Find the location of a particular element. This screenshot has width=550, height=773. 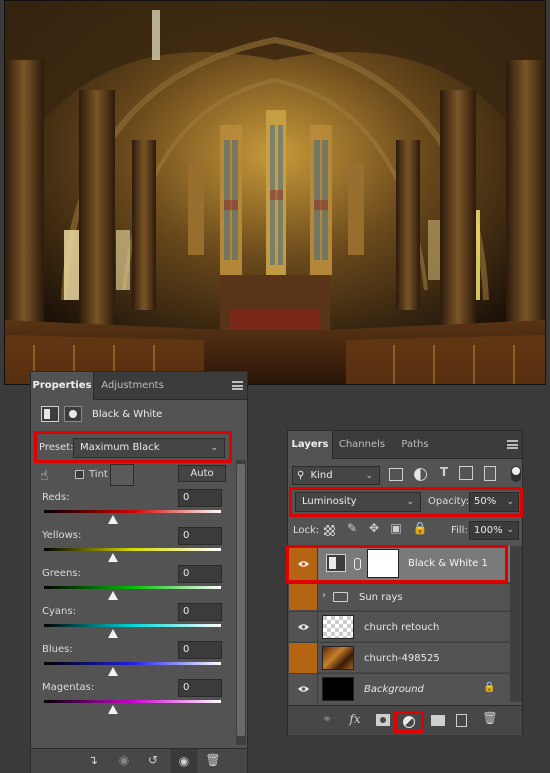

layers-tabbar: Layers Channels Paths is located at coordinates (405, 445).